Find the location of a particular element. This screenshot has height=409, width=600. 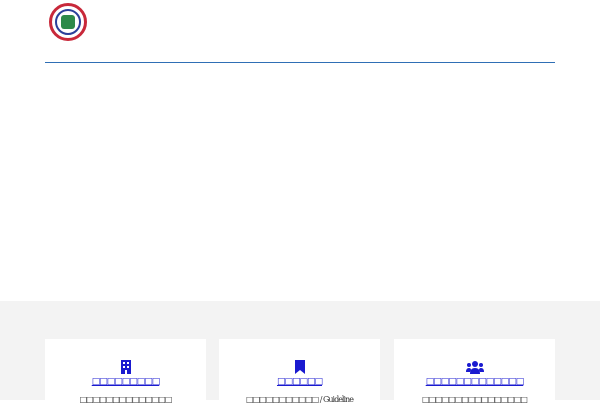

card-title: □□□□□□□□□ is located at coordinates (125, 382).